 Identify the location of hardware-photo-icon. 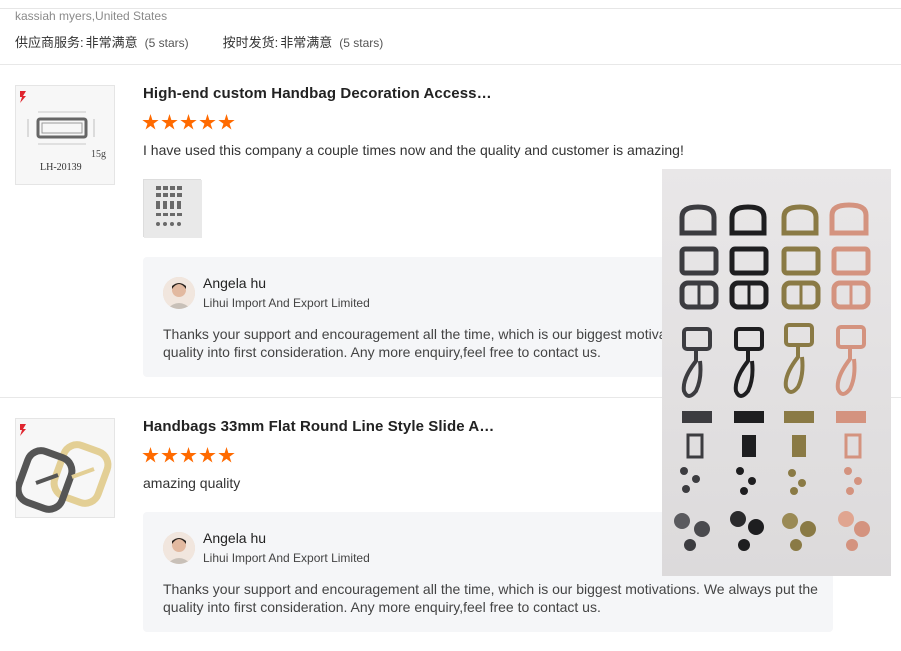
(173, 209).